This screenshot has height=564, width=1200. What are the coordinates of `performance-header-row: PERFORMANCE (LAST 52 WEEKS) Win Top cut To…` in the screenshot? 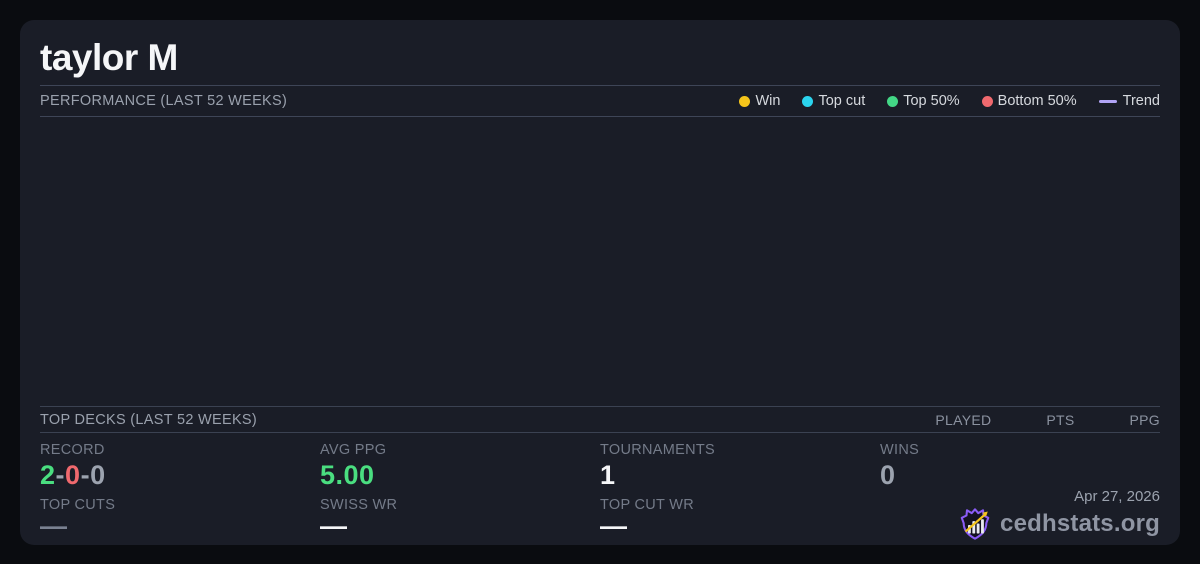 It's located at (600, 101).